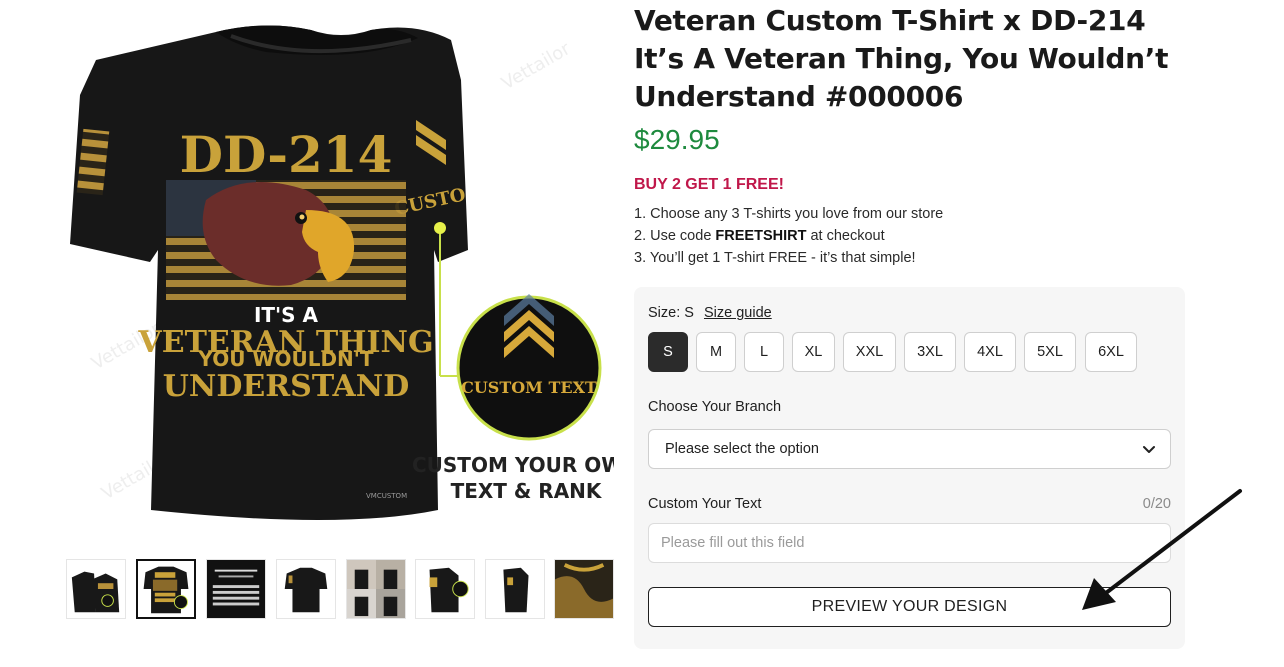  Describe the element at coordinates (845, 236) in the screenshot. I see `promo-step-text: at checkout` at that location.